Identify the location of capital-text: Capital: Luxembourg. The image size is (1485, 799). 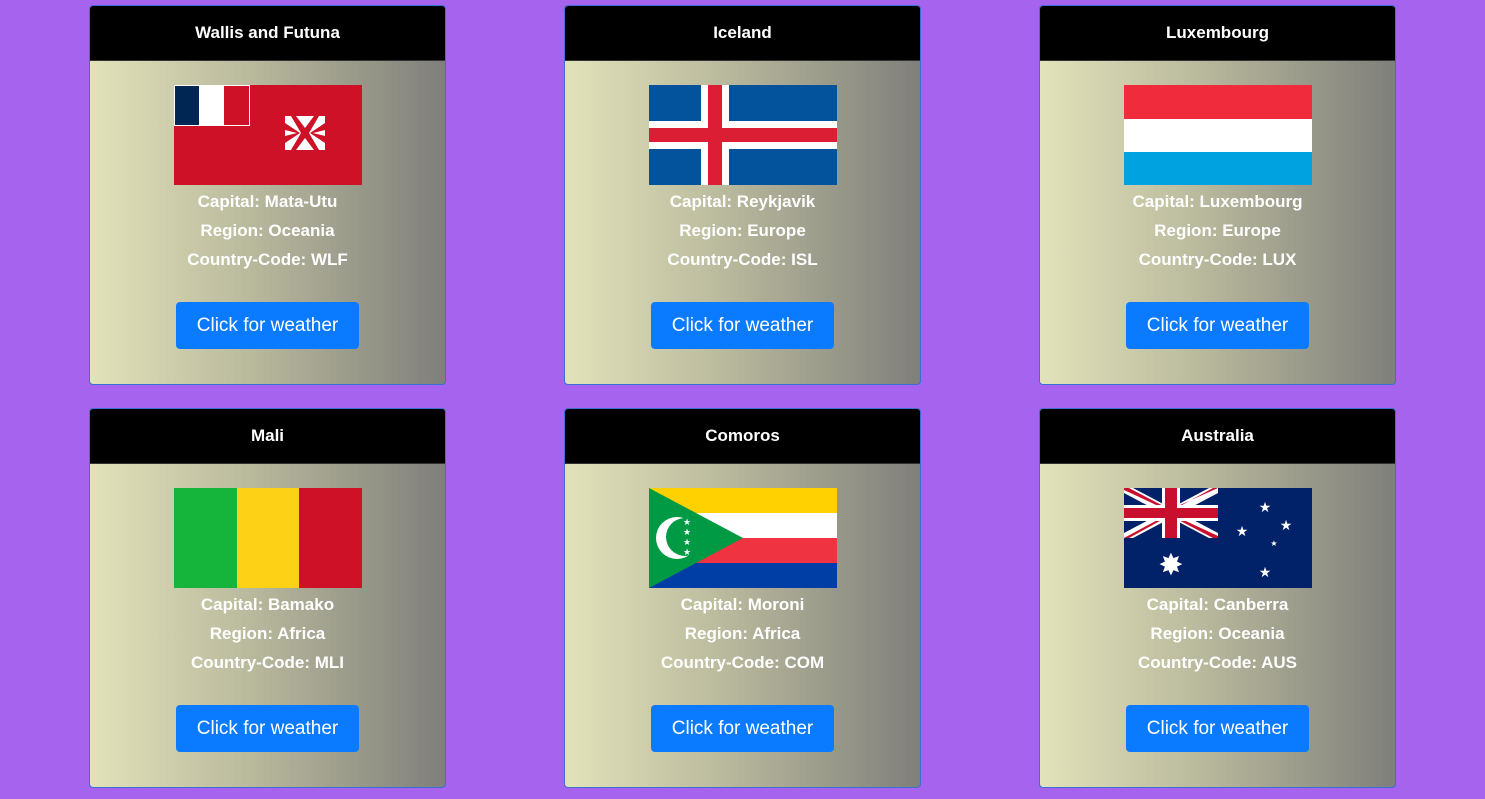
(1217, 201).